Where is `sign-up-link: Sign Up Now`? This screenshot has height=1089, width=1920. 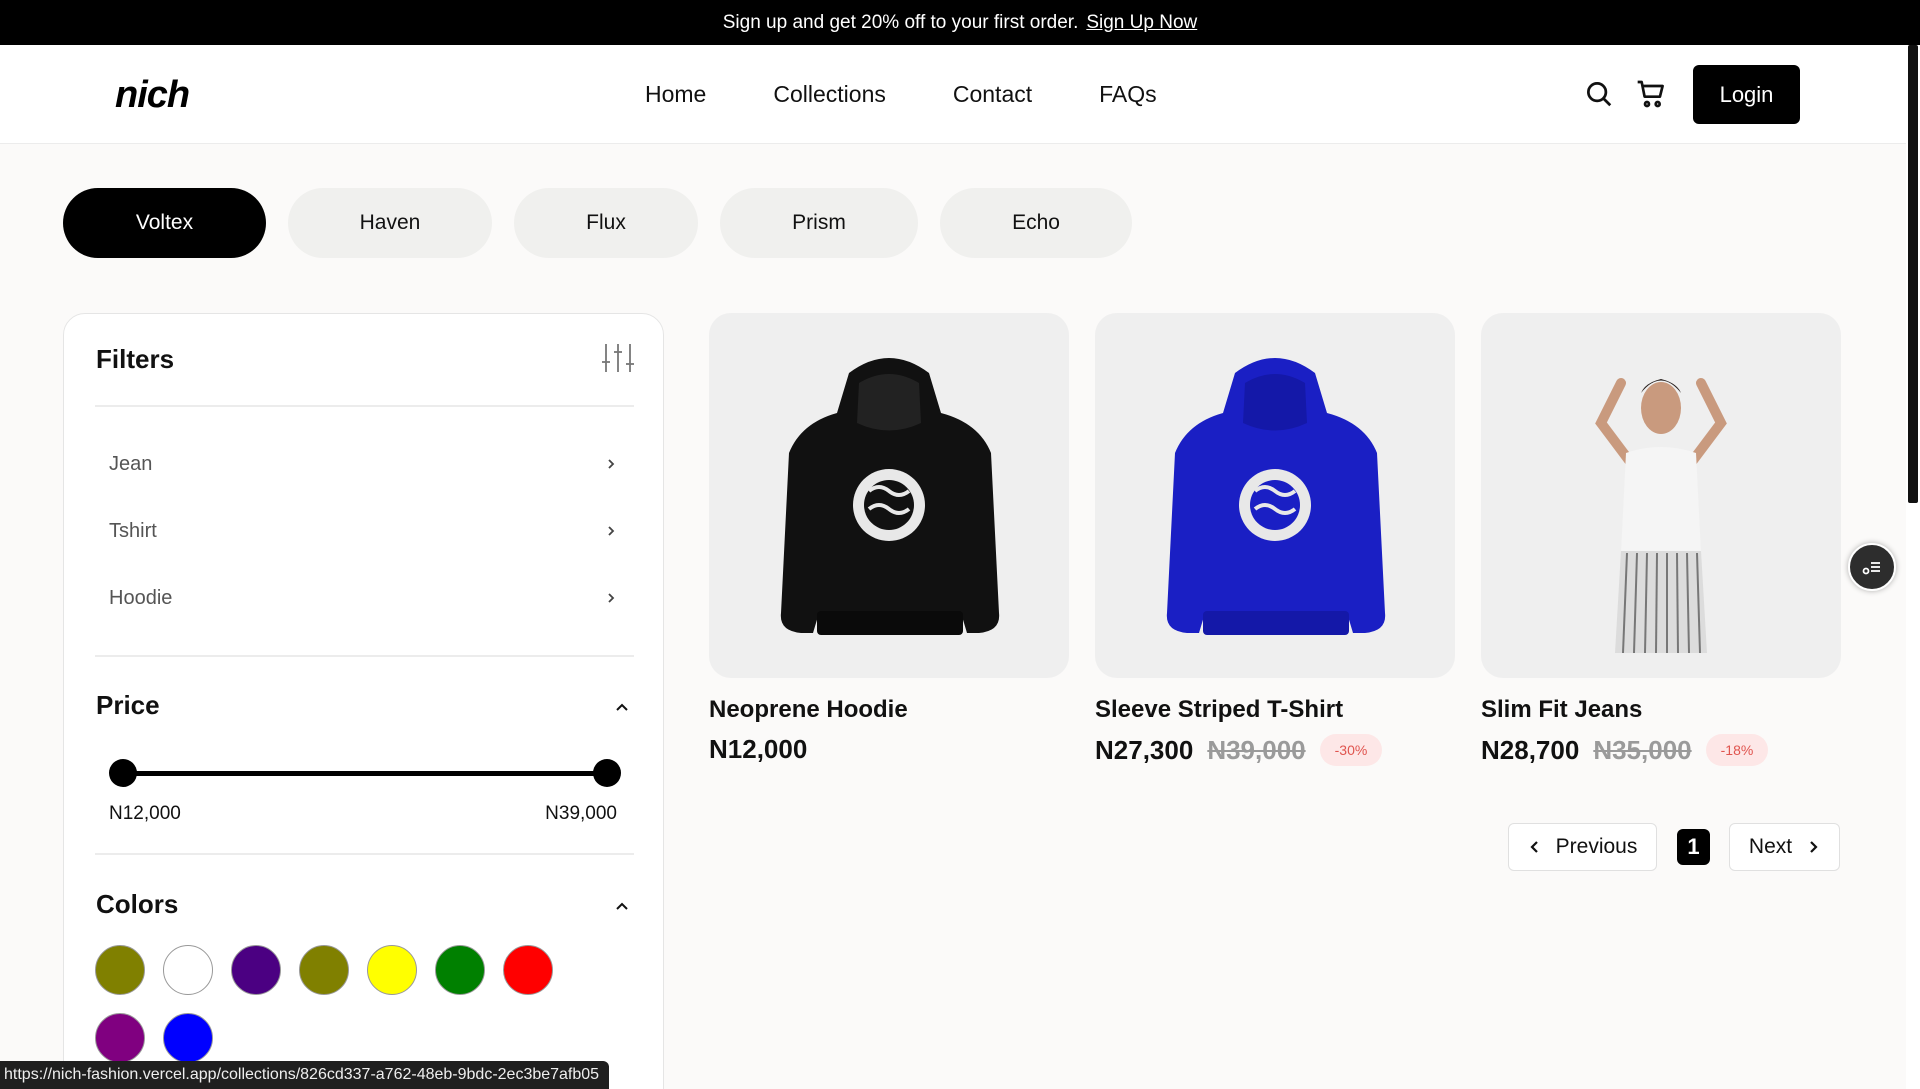
sign-up-link: Sign Up Now is located at coordinates (1141, 23).